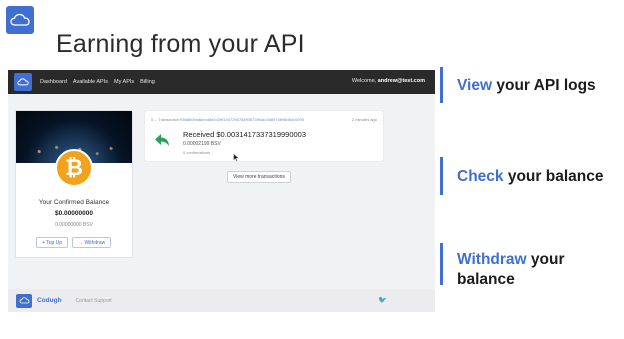  What do you see at coordinates (20, 20) in the screenshot?
I see `cloud-logo-icon` at bounding box center [20, 20].